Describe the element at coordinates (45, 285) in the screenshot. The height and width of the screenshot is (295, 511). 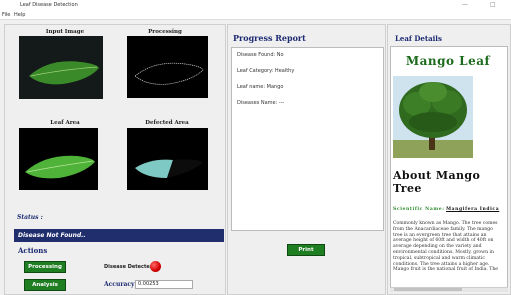
I see `analysis-button: Analysis` at that location.